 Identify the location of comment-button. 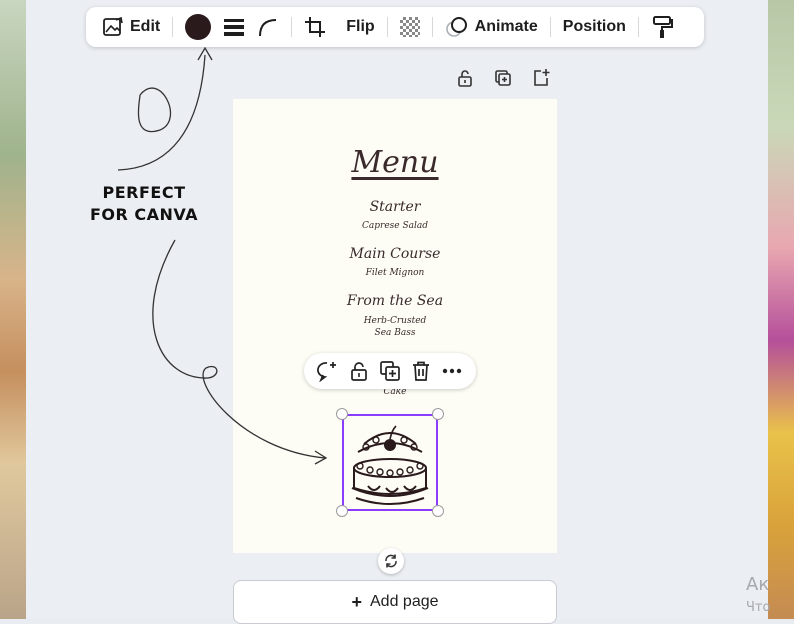
(328, 371).